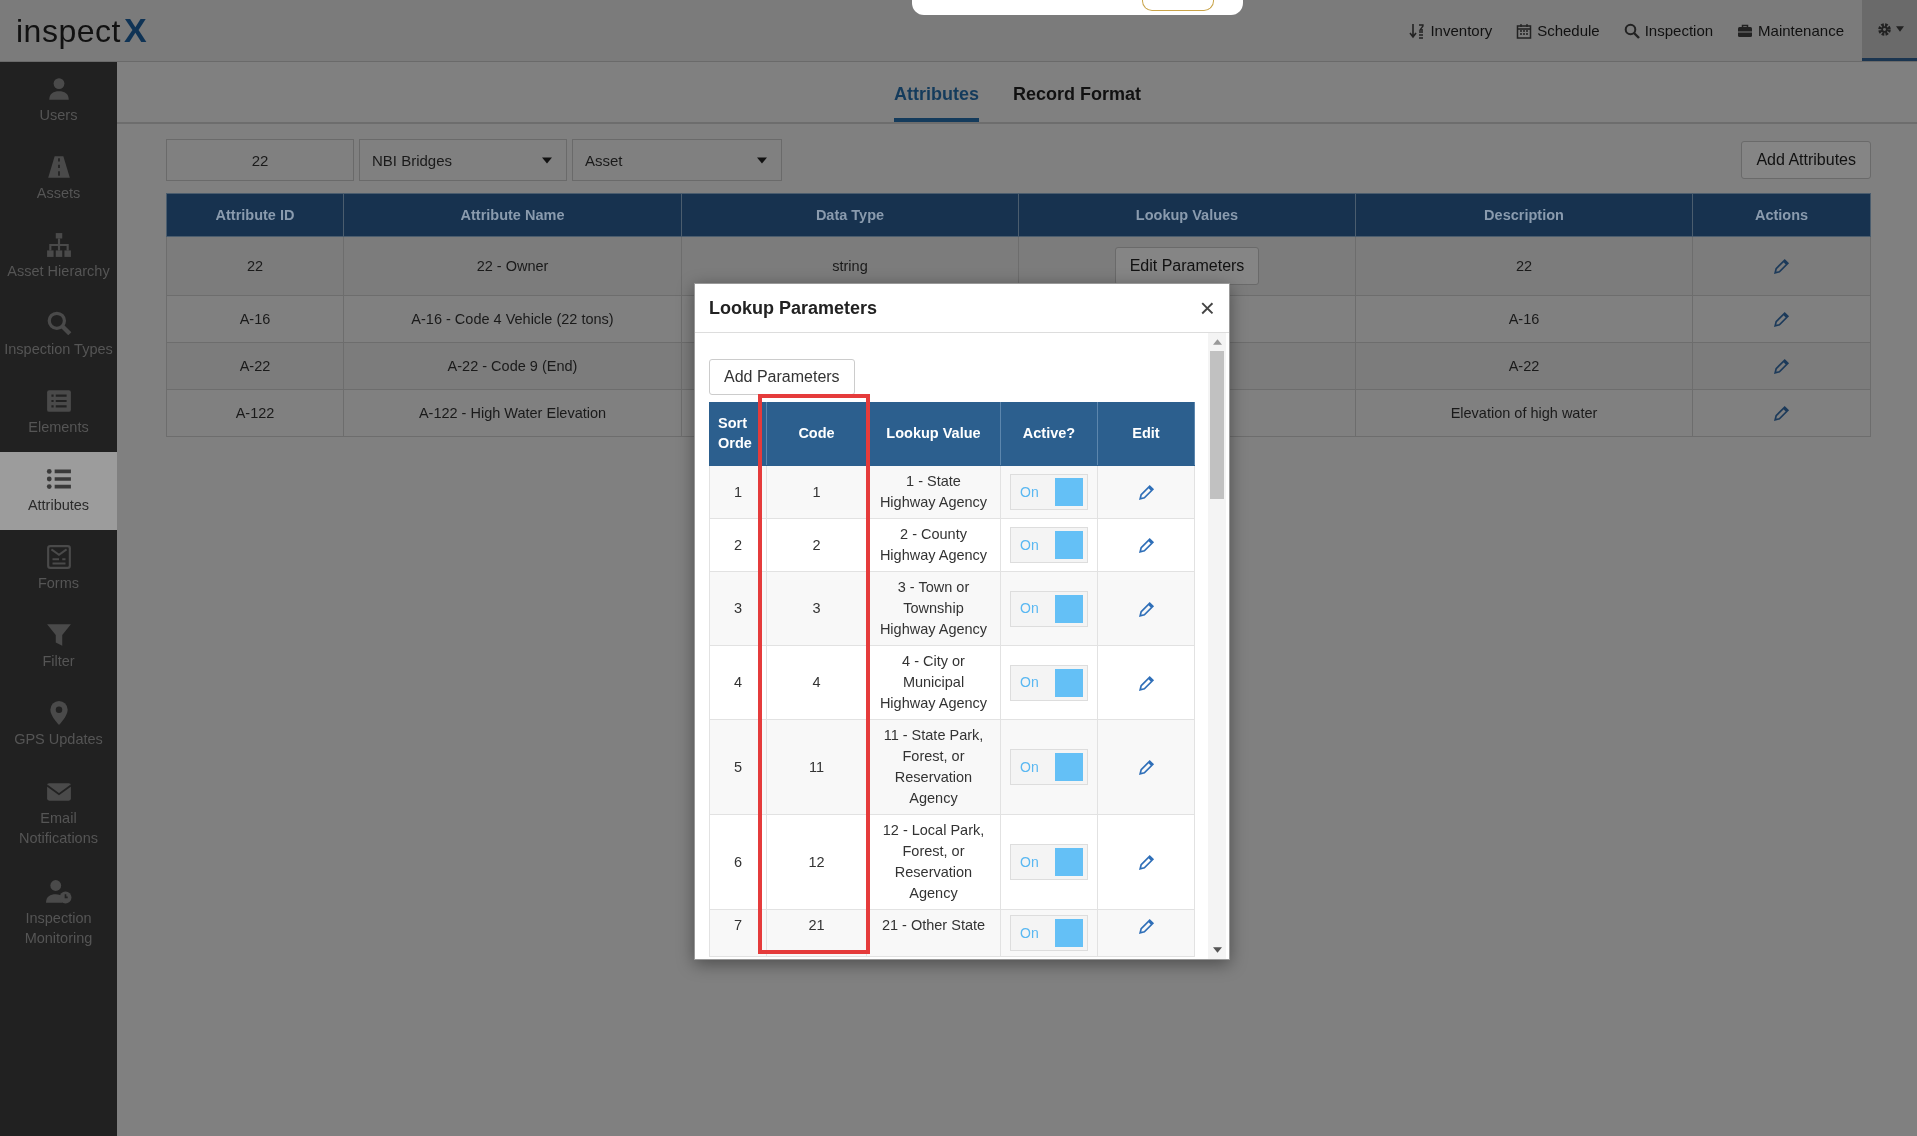  Describe the element at coordinates (677, 160) in the screenshot. I see `level-dropdown: Asset` at that location.